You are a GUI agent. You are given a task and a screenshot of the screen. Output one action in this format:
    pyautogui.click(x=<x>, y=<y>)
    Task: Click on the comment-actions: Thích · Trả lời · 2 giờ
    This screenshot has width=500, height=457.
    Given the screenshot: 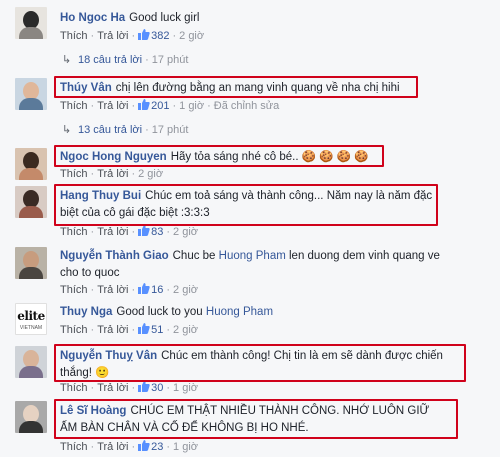 What is the action you would take?
    pyautogui.click(x=112, y=174)
    